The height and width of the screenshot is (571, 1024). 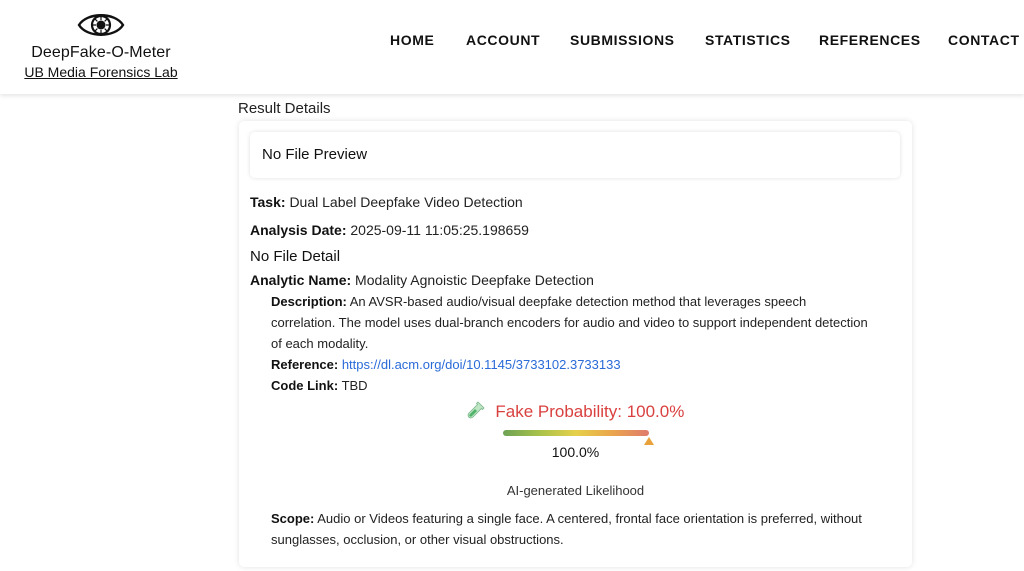 I want to click on ai-likelihood-label: AI-generated Likelihood, so click(x=575, y=490).